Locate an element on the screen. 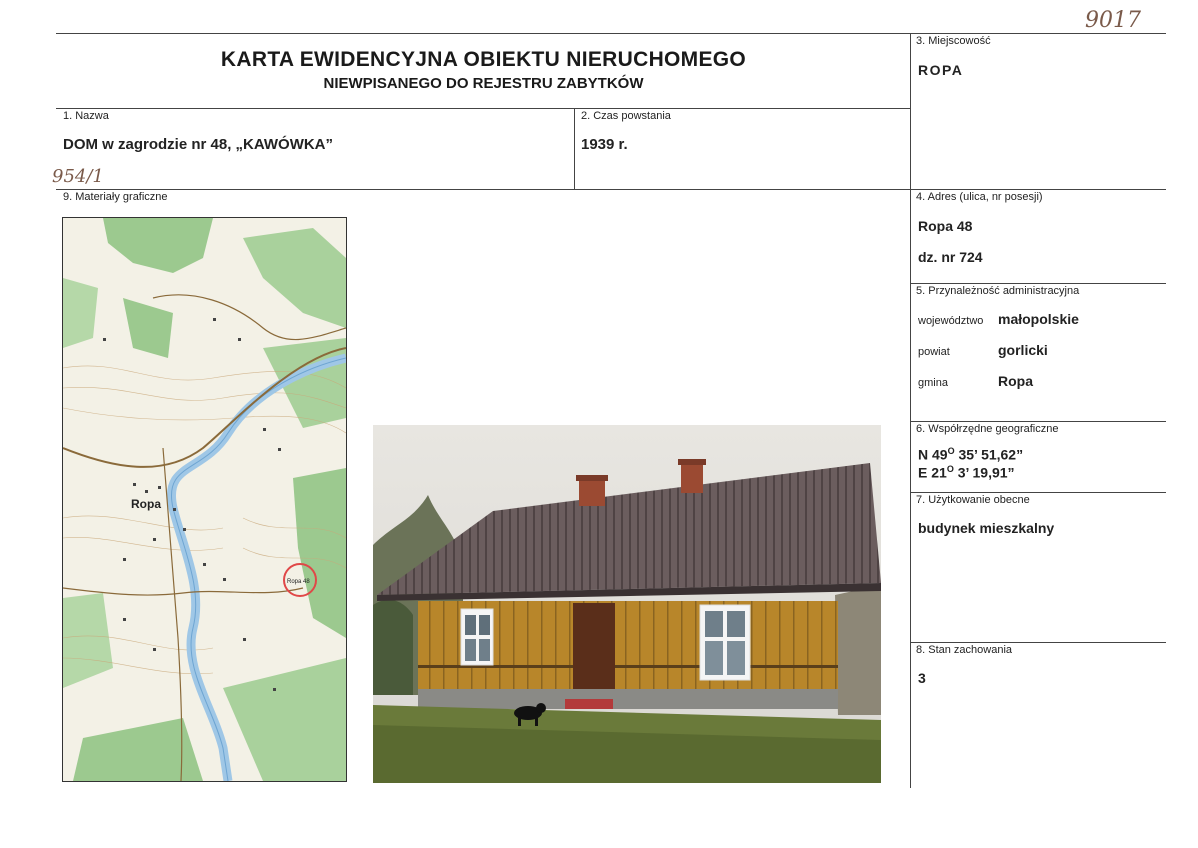 This screenshot has width=1198, height=848. gmina-value: Ropa is located at coordinates (1015, 381).